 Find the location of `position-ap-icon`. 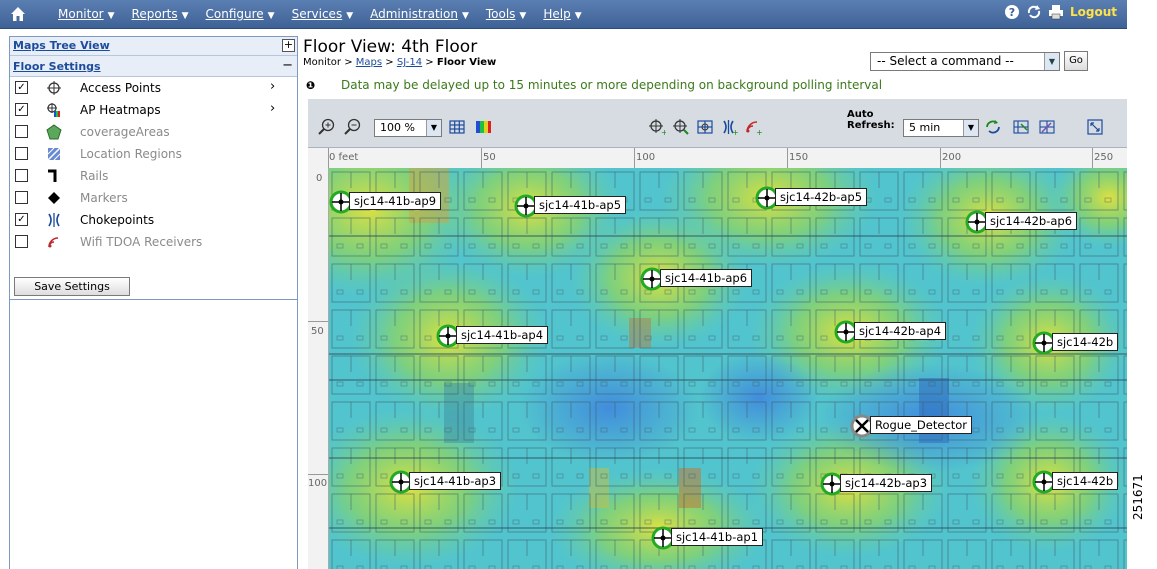

position-ap-icon is located at coordinates (681, 127).